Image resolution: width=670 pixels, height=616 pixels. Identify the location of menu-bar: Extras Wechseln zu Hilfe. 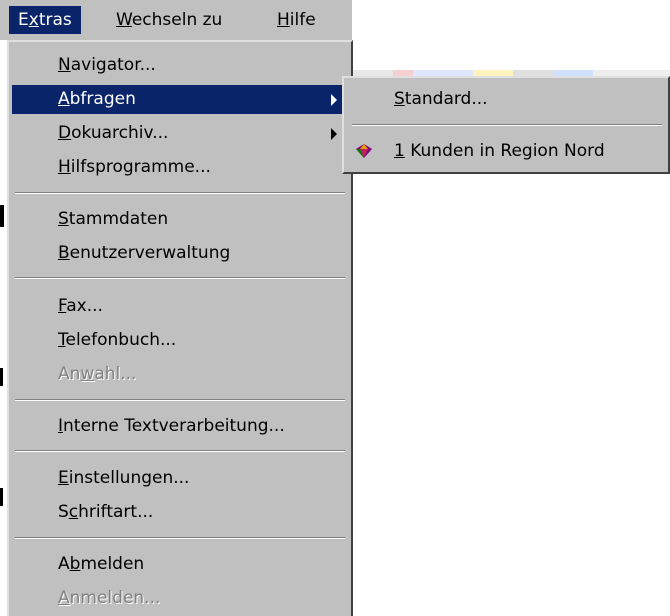
(176, 20).